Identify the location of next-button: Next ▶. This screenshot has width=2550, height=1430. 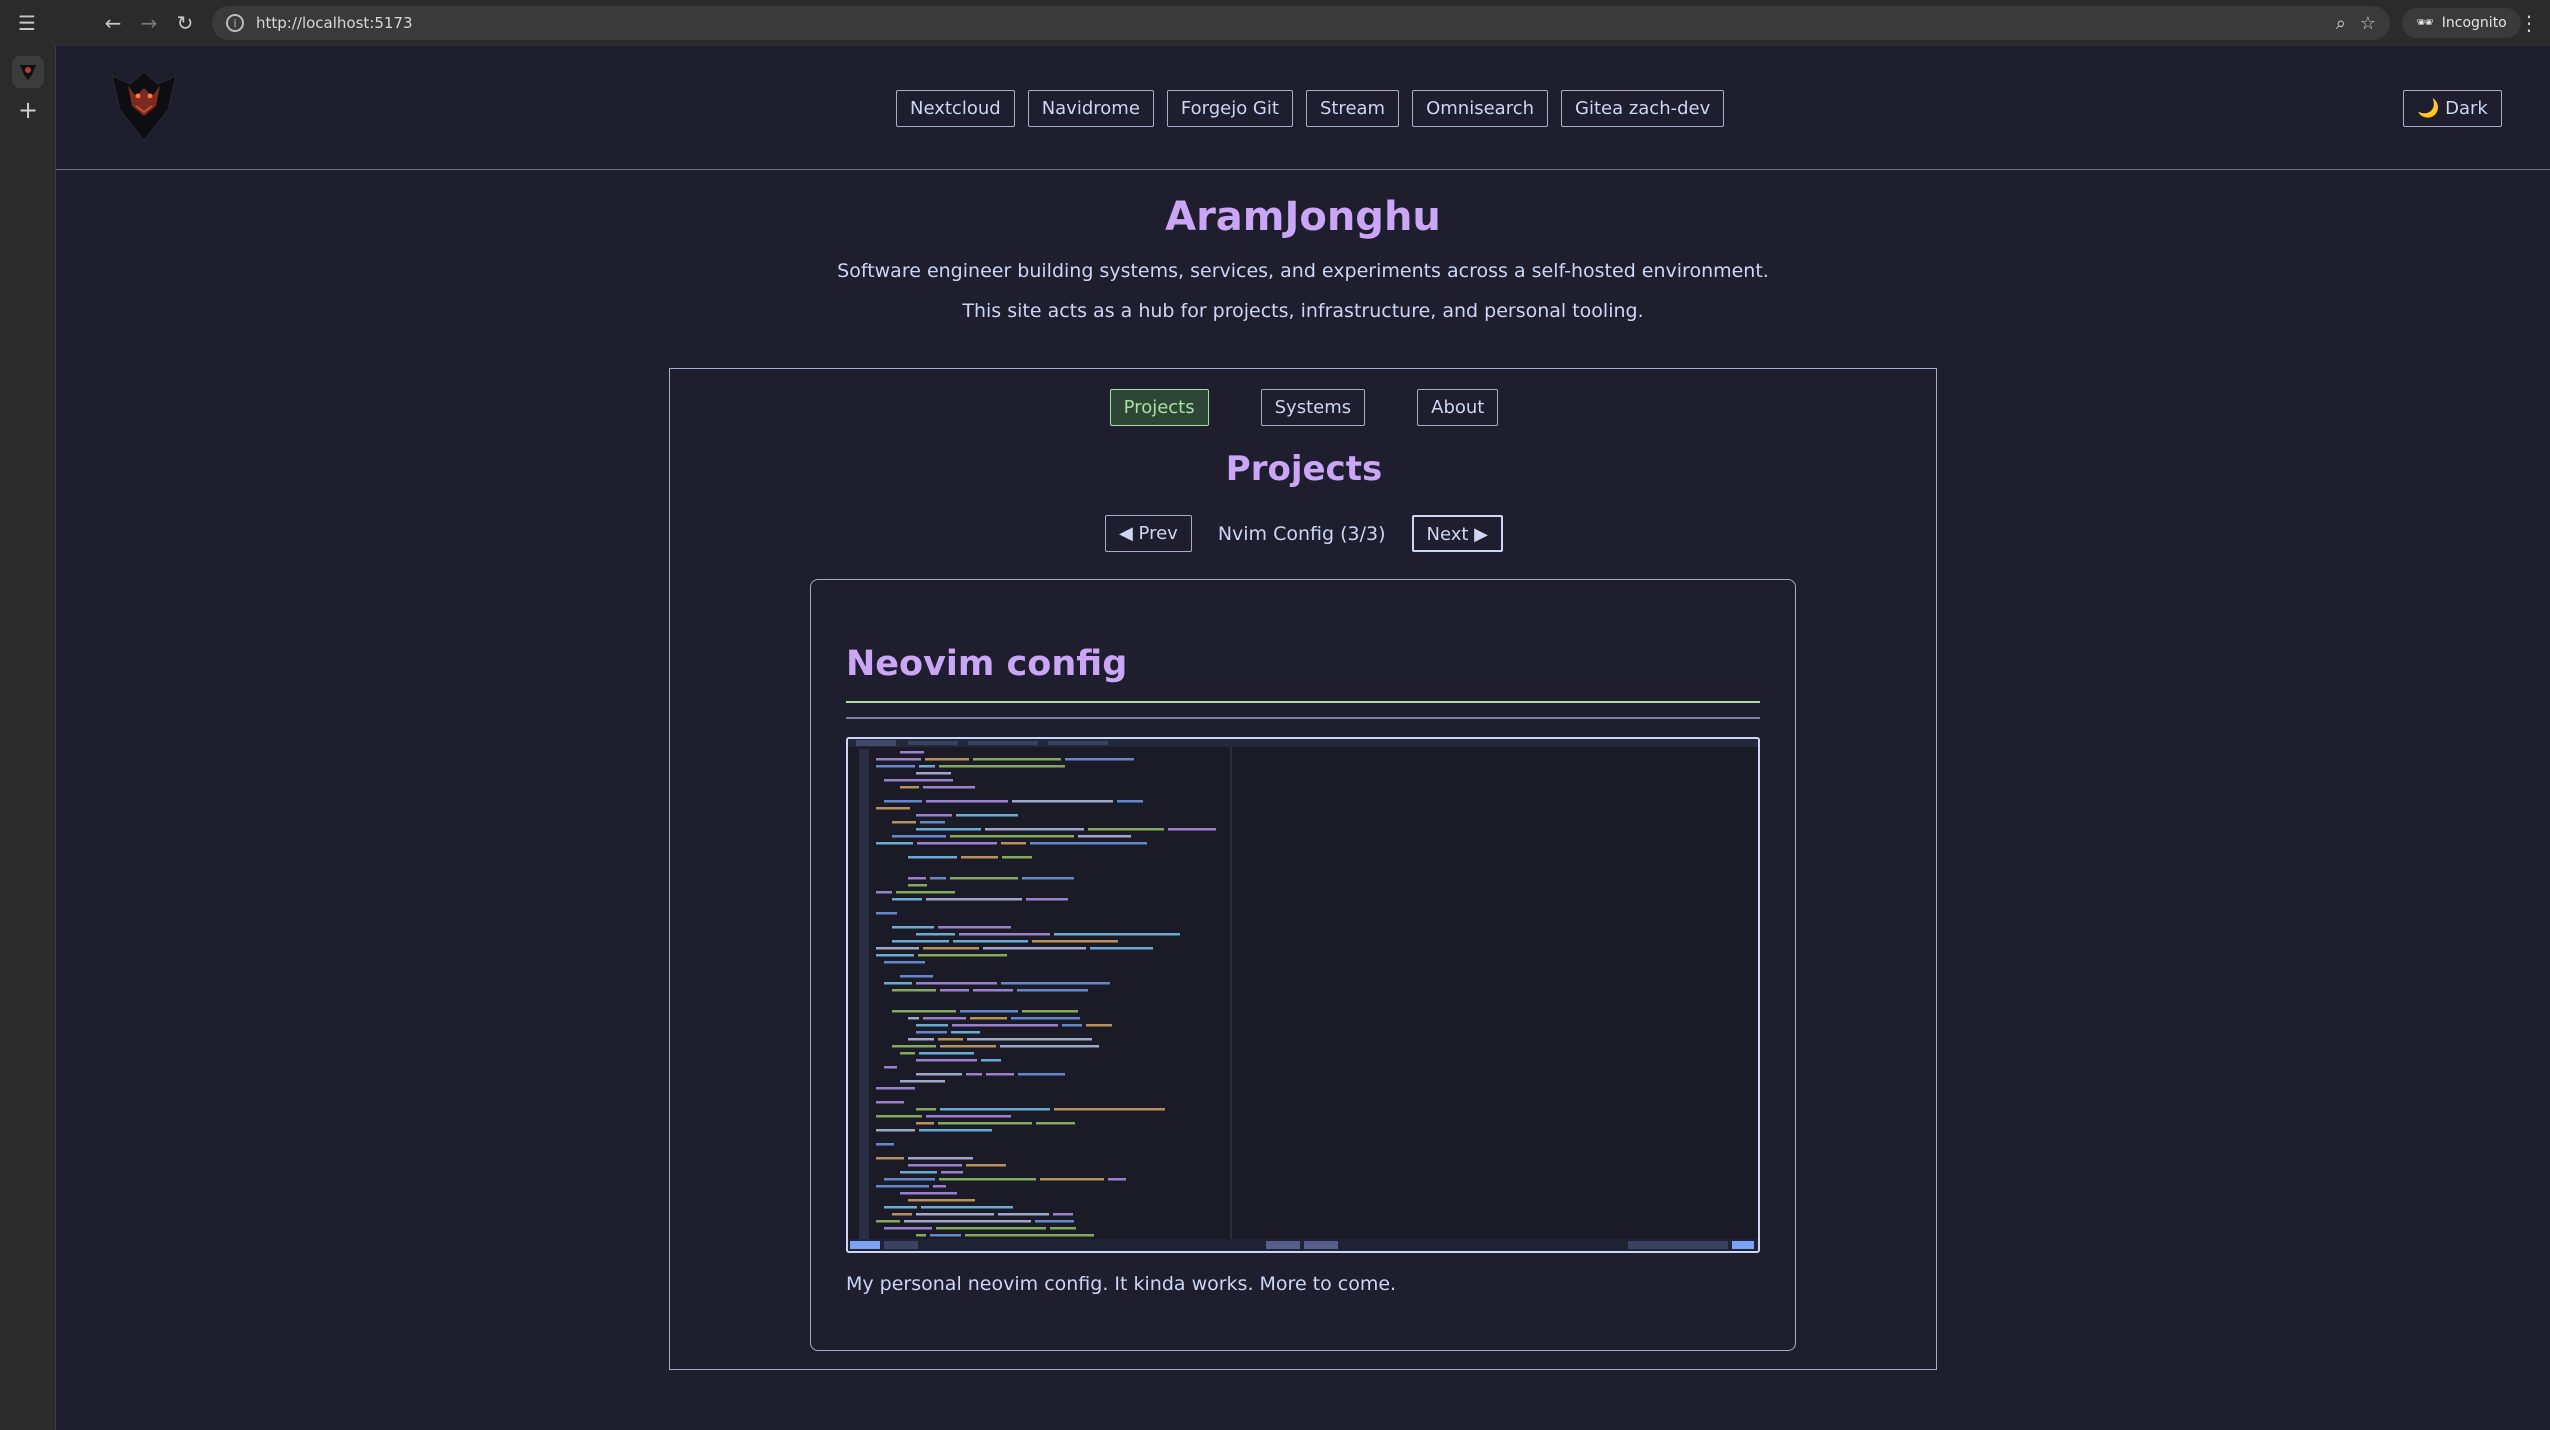
(1457, 533).